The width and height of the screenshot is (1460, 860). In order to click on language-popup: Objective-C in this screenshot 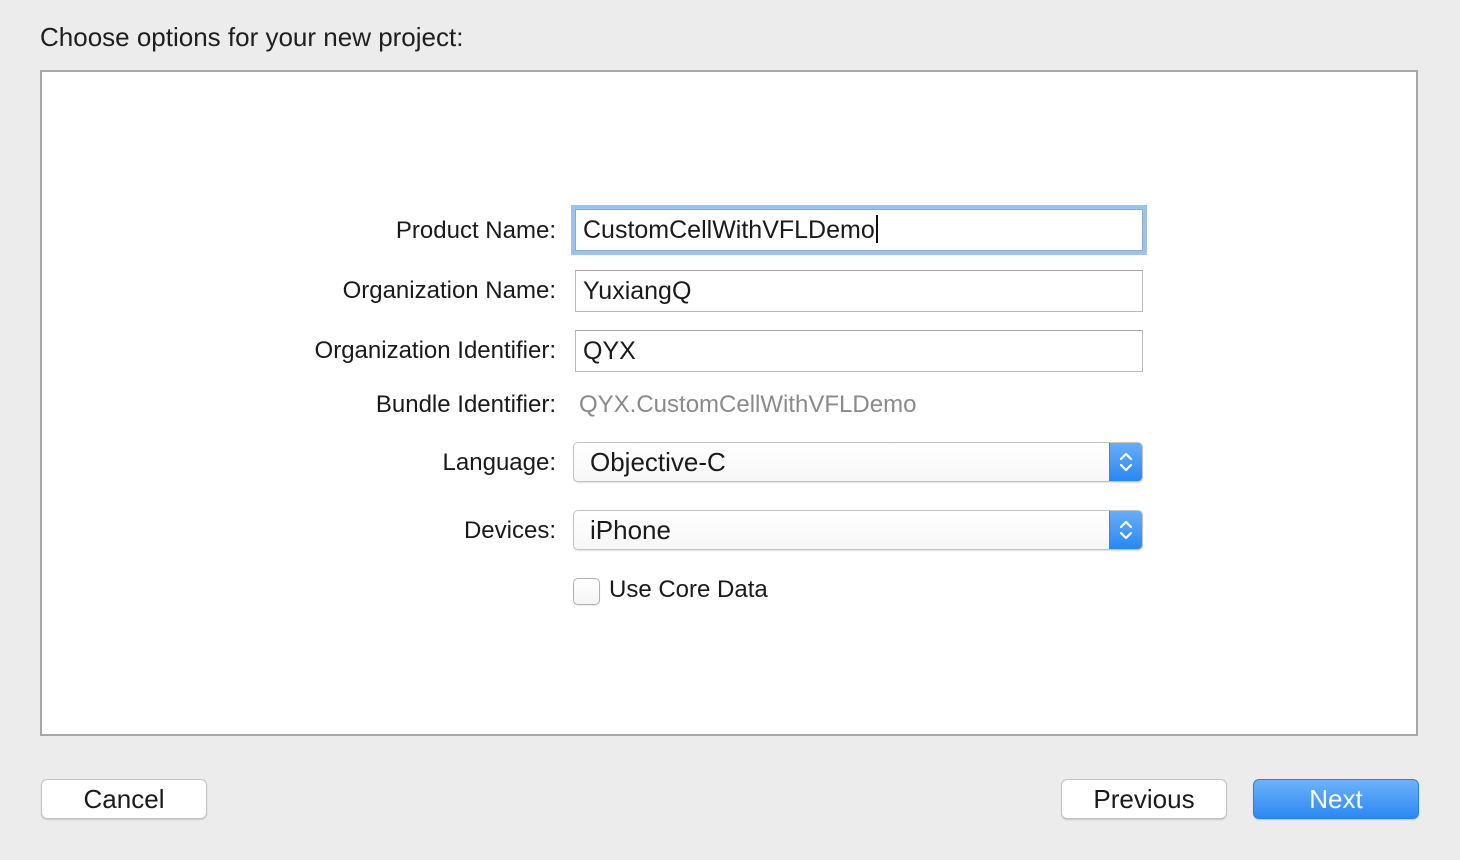, I will do `click(858, 462)`.